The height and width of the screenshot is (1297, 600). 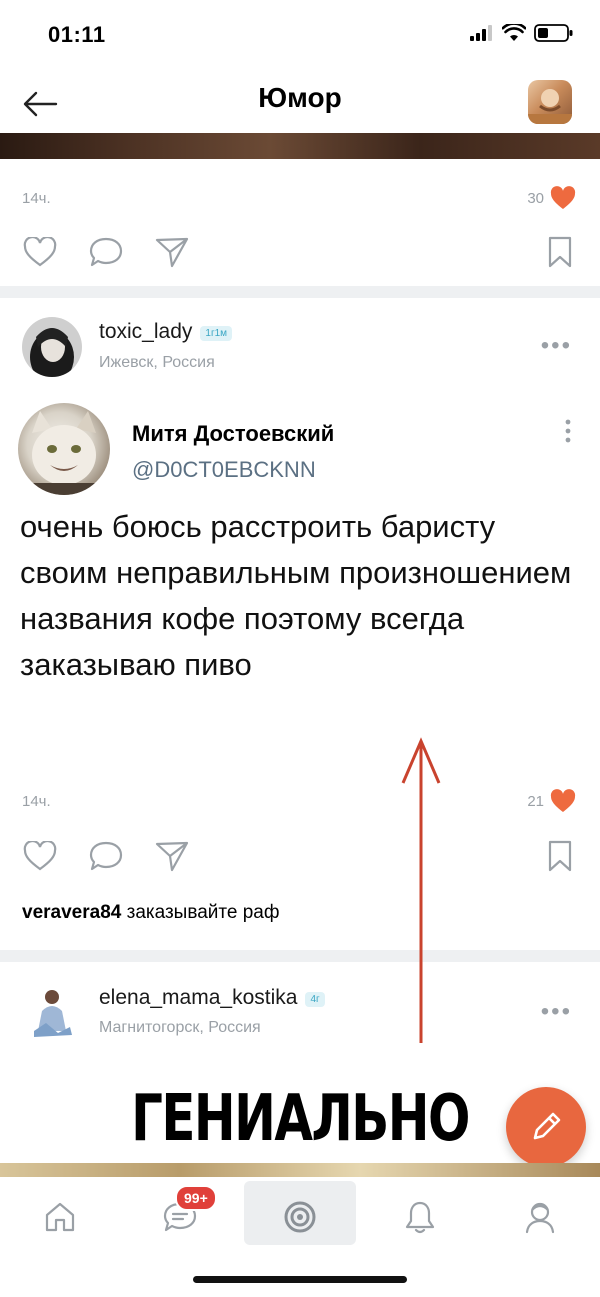 What do you see at coordinates (514, 32) in the screenshot?
I see `wifi-icon` at bounding box center [514, 32].